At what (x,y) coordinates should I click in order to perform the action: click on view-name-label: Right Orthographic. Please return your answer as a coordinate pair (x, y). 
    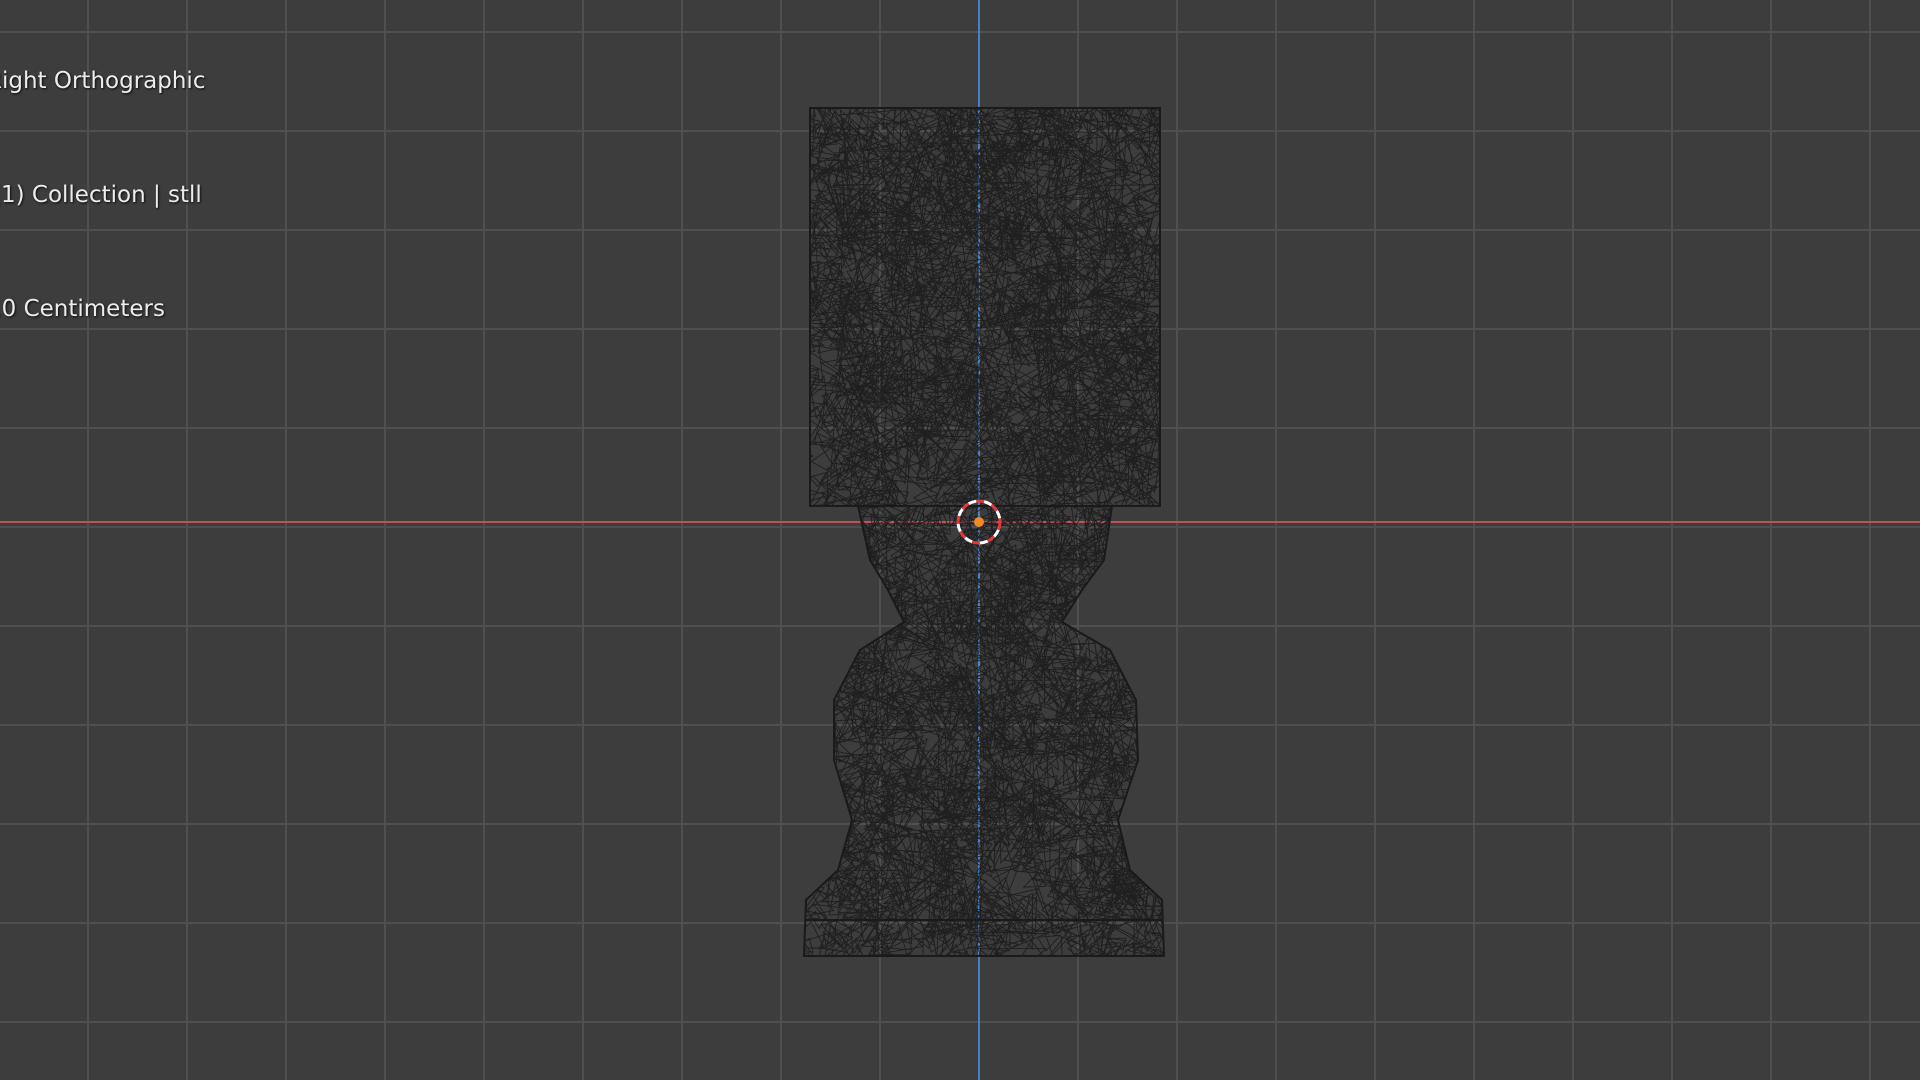
    Looking at the image, I should click on (103, 81).